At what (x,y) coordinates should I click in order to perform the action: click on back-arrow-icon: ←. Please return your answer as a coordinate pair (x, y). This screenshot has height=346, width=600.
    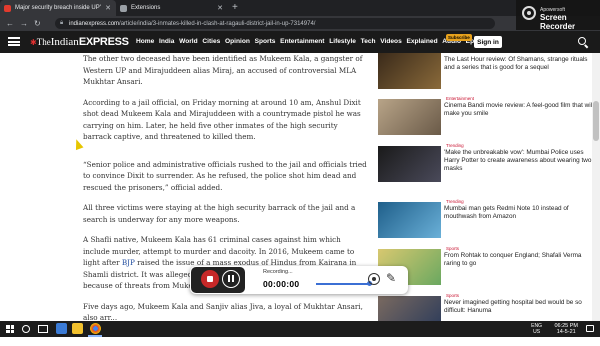
    Looking at the image, I should click on (10, 23).